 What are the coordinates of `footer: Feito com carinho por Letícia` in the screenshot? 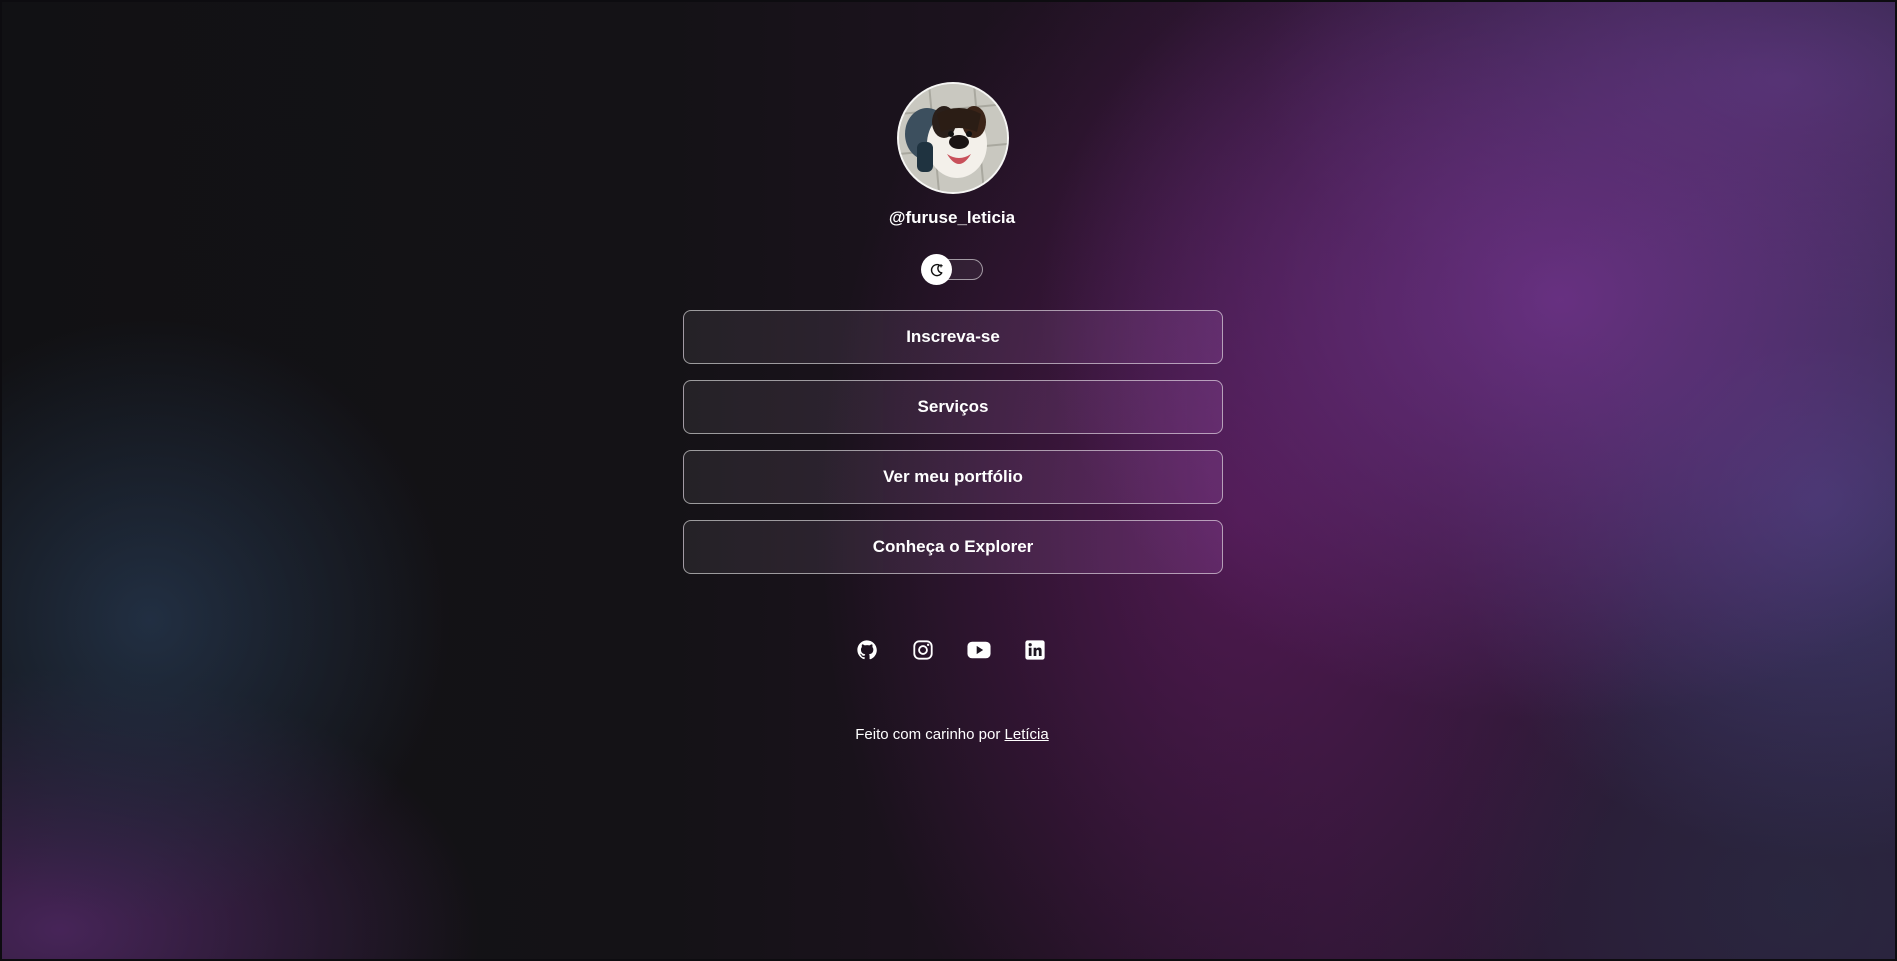 It's located at (948, 734).